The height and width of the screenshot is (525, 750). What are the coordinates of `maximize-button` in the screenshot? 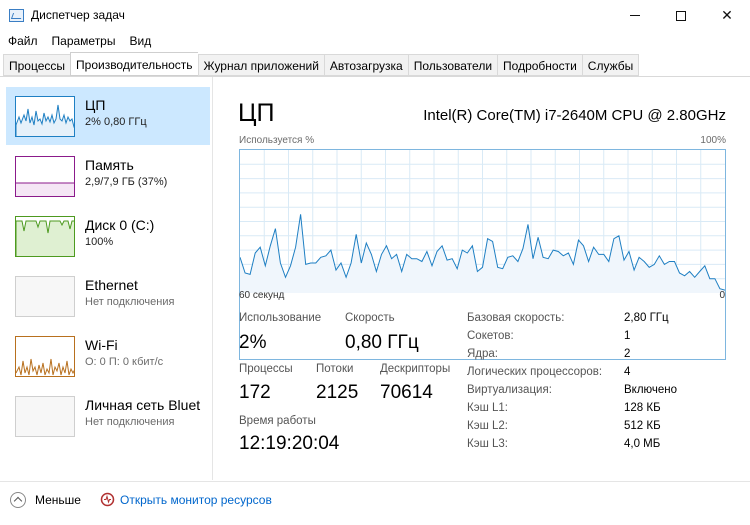 It's located at (681, 15).